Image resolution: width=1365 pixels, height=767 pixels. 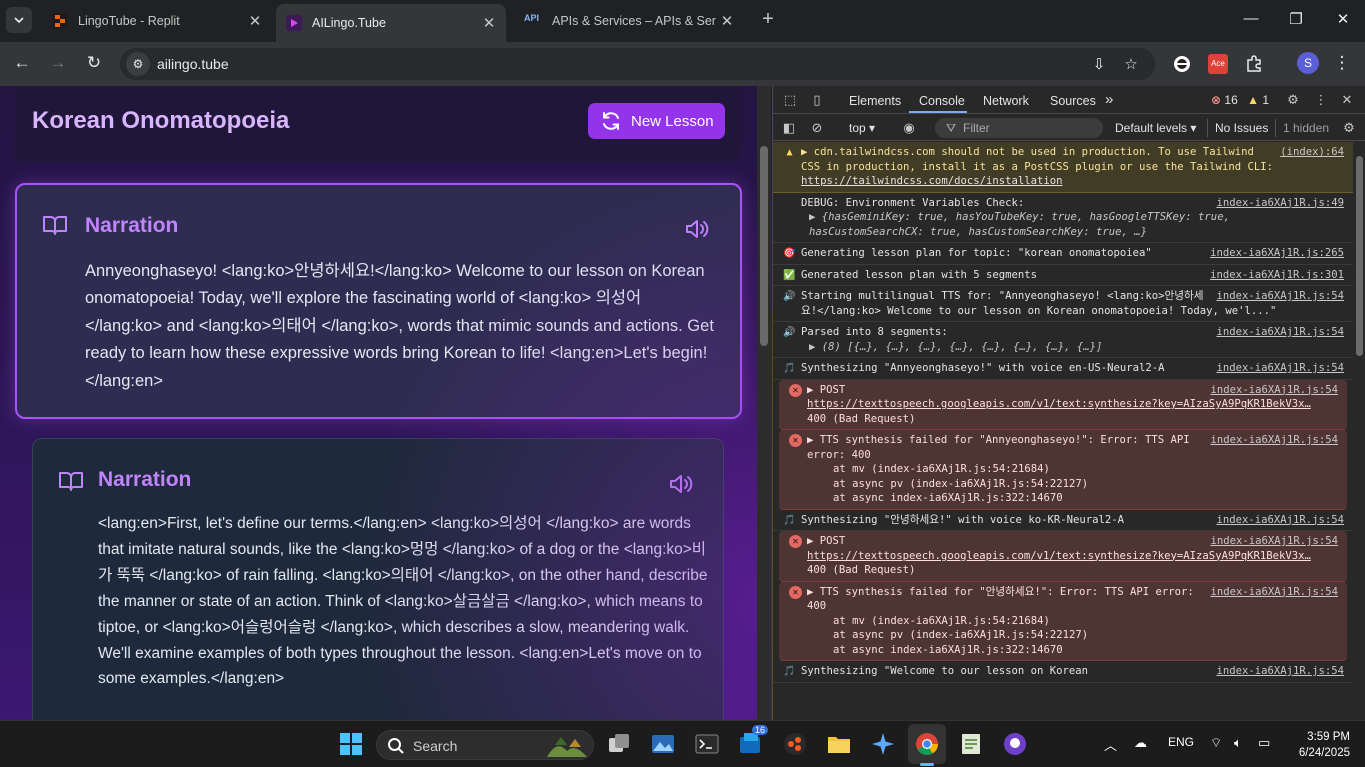 What do you see at coordinates (656, 121) in the screenshot?
I see `new-lesson-button: New Lesson` at bounding box center [656, 121].